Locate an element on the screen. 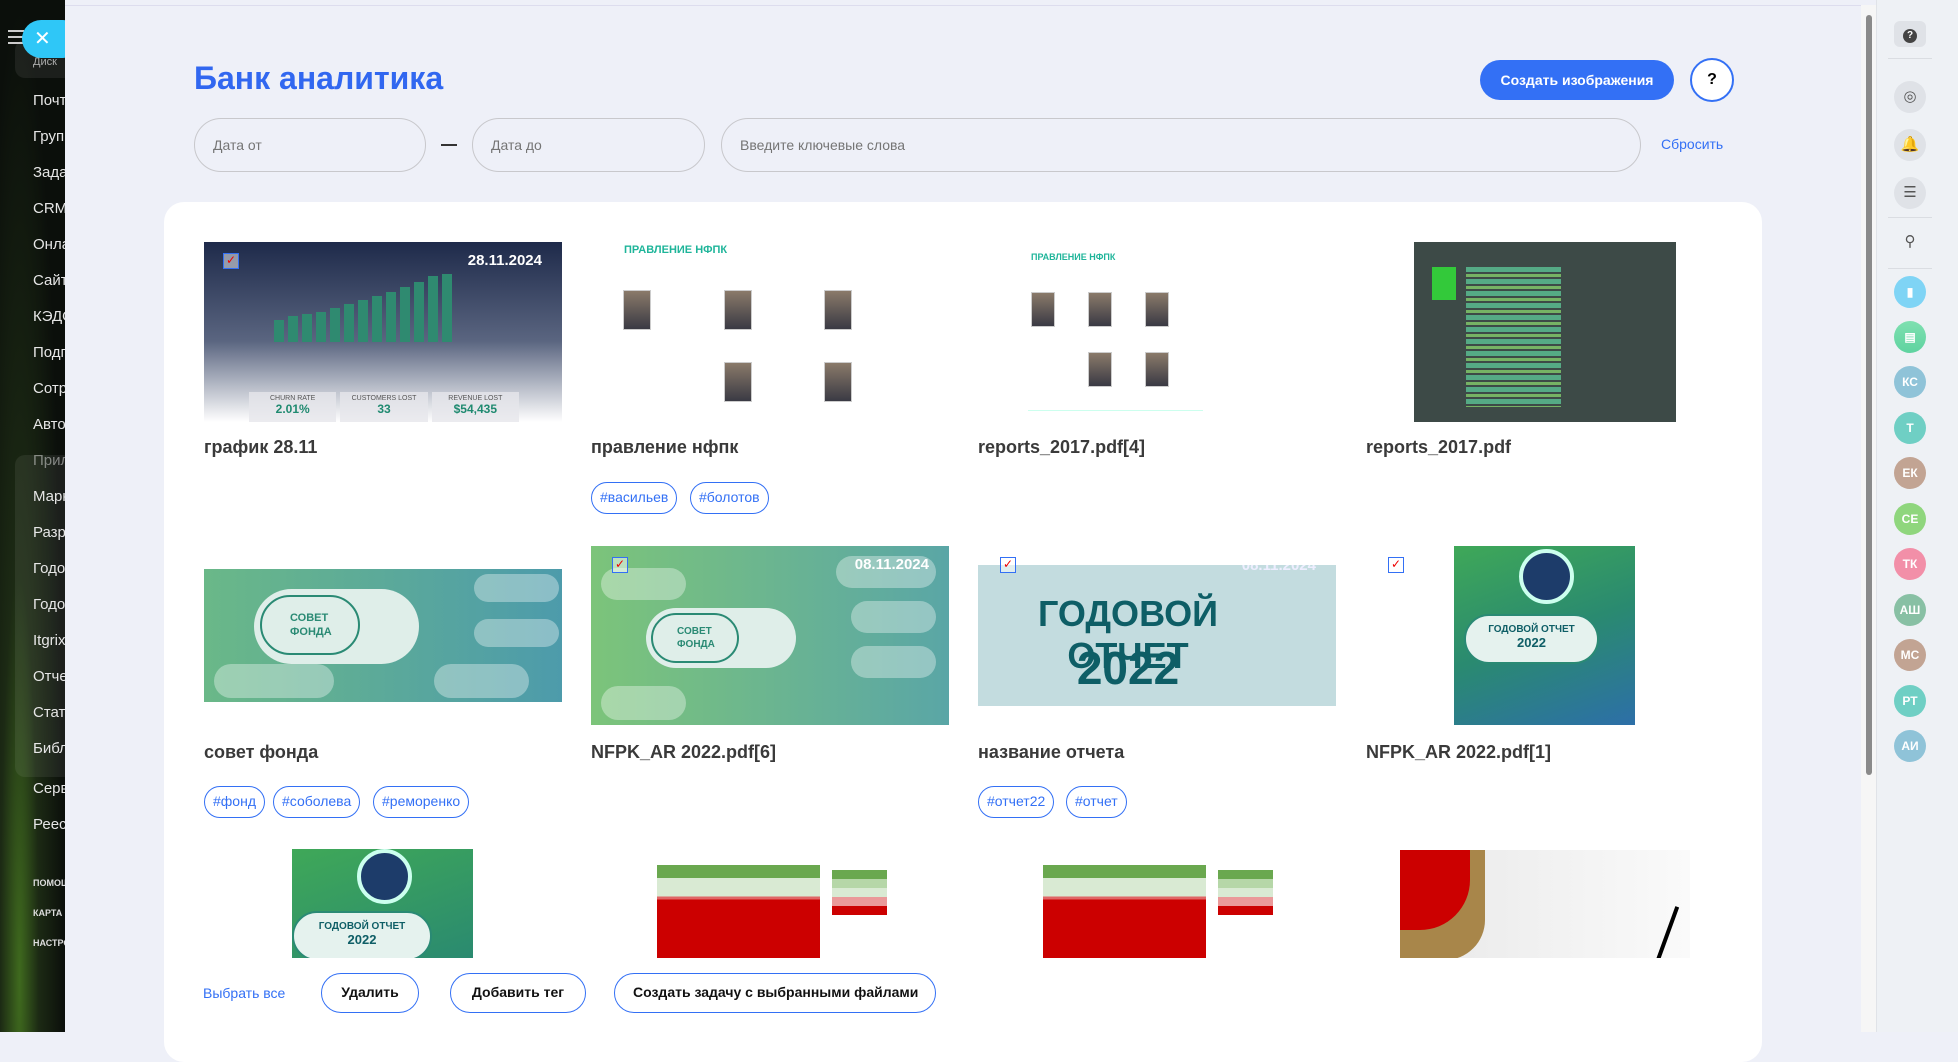 The height and width of the screenshot is (1062, 1958). avatar: ЕК is located at coordinates (1910, 473).